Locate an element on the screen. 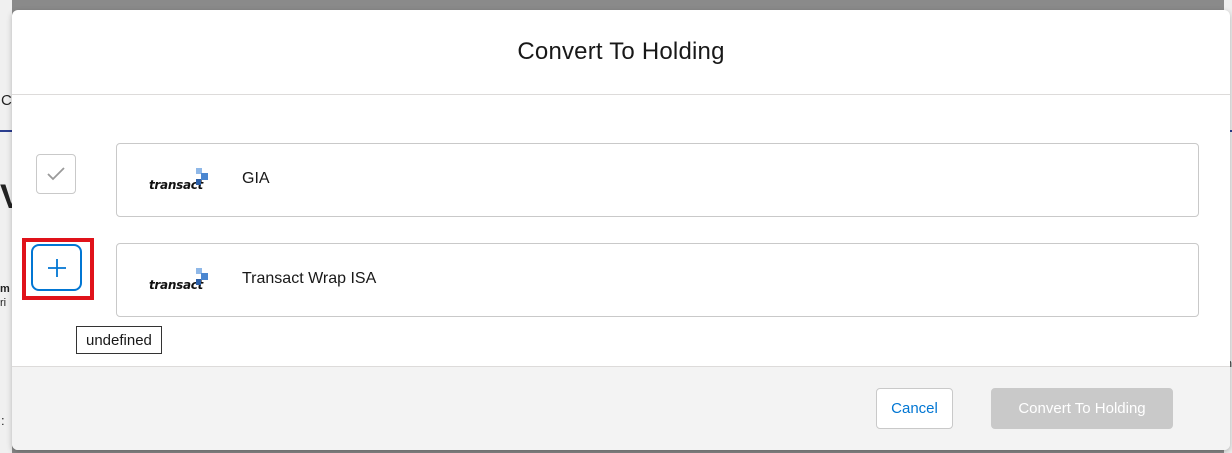 Image resolution: width=1232 pixels, height=453 pixels. check-icon is located at coordinates (56, 174).